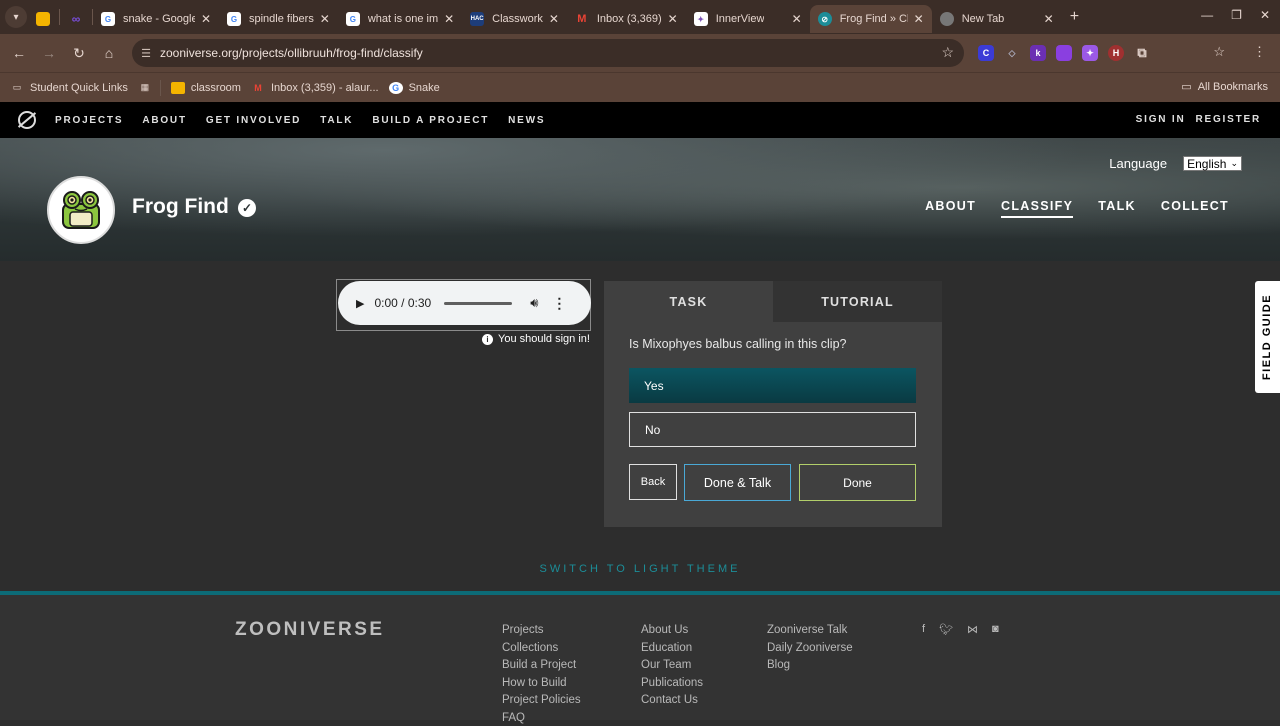 This screenshot has height=726, width=1280. I want to click on project-nav-classify: CLASSIFY, so click(1037, 208).